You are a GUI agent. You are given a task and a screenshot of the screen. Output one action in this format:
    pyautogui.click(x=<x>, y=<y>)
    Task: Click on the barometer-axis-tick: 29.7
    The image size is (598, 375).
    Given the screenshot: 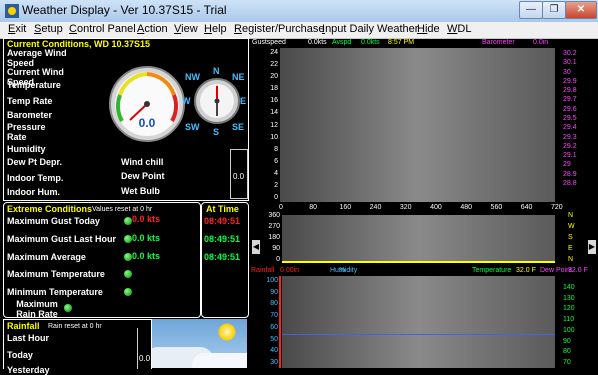 What is the action you would take?
    pyautogui.click(x=570, y=100)
    